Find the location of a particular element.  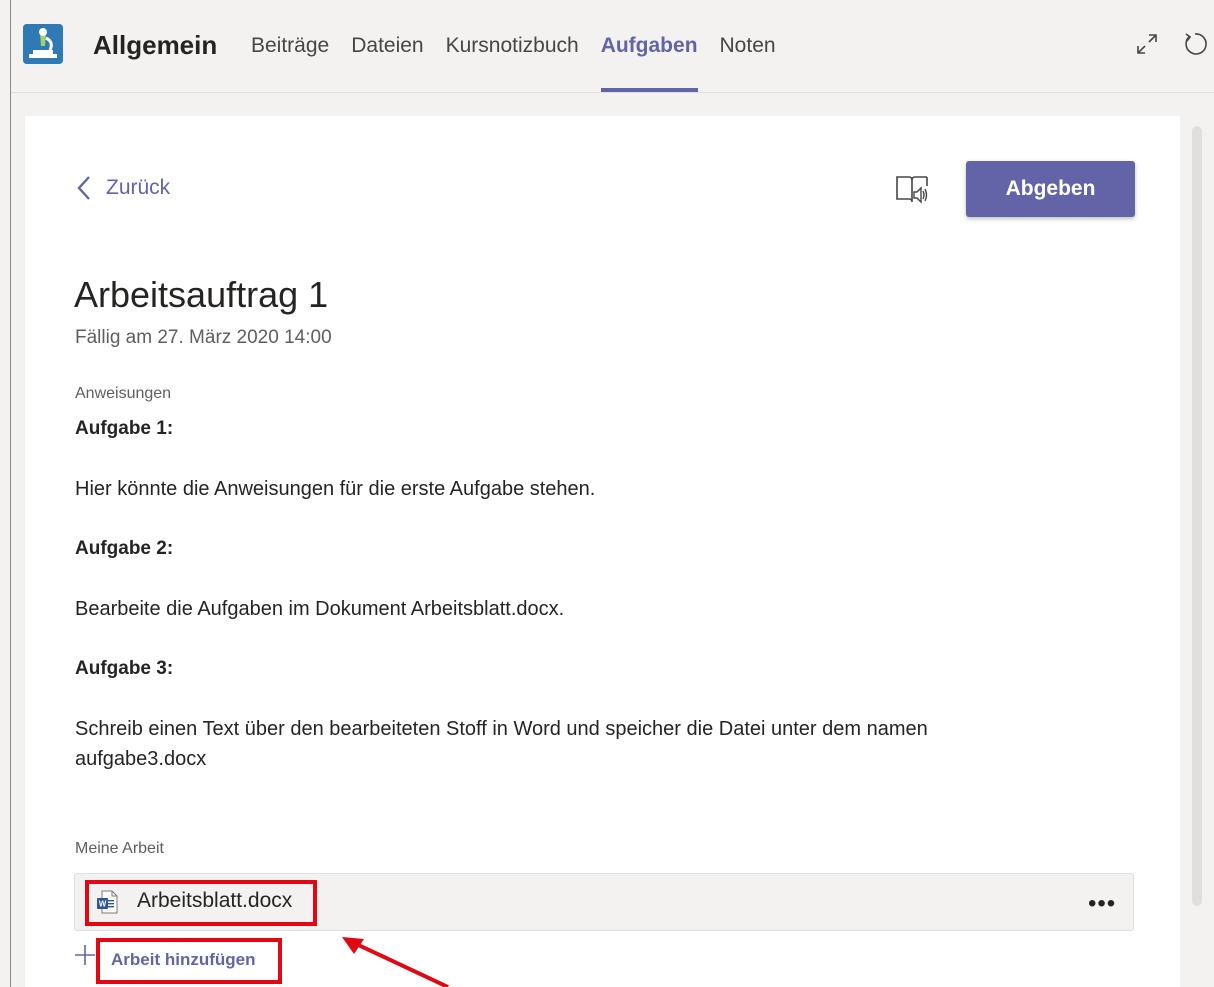

tab-noten: Noten is located at coordinates (748, 63).